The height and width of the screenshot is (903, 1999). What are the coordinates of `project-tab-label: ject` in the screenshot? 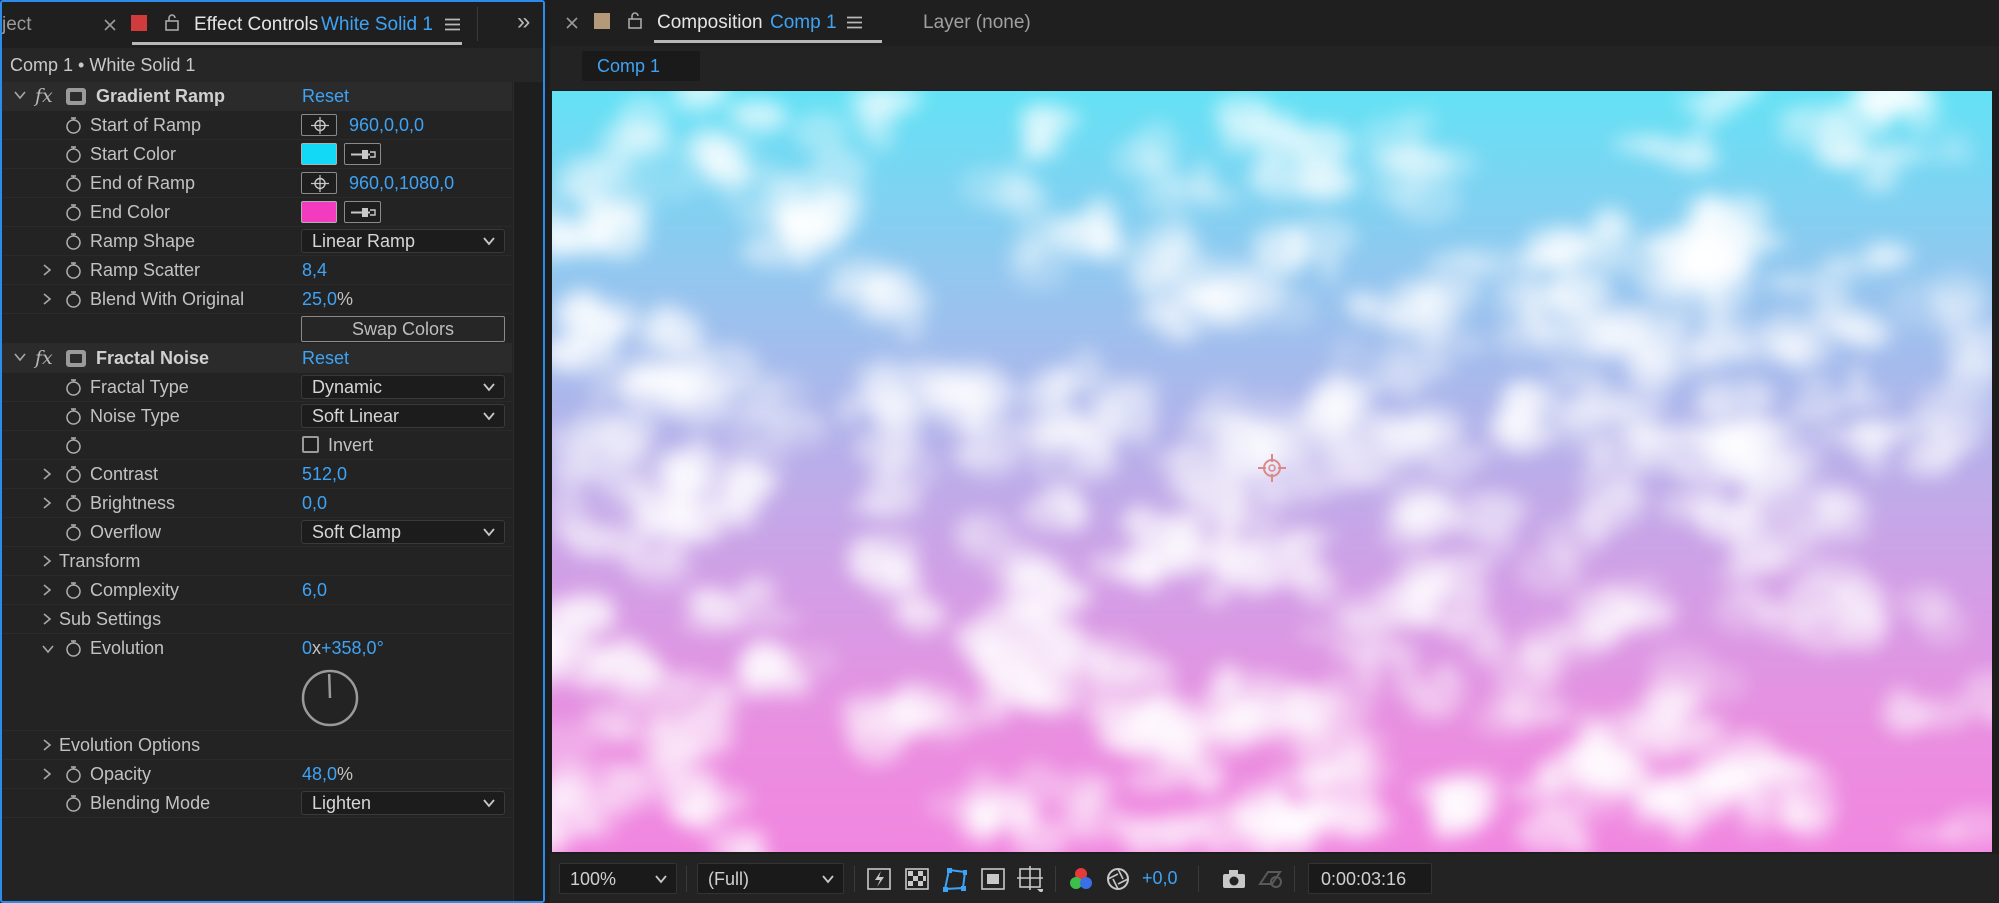 It's located at (17, 25).